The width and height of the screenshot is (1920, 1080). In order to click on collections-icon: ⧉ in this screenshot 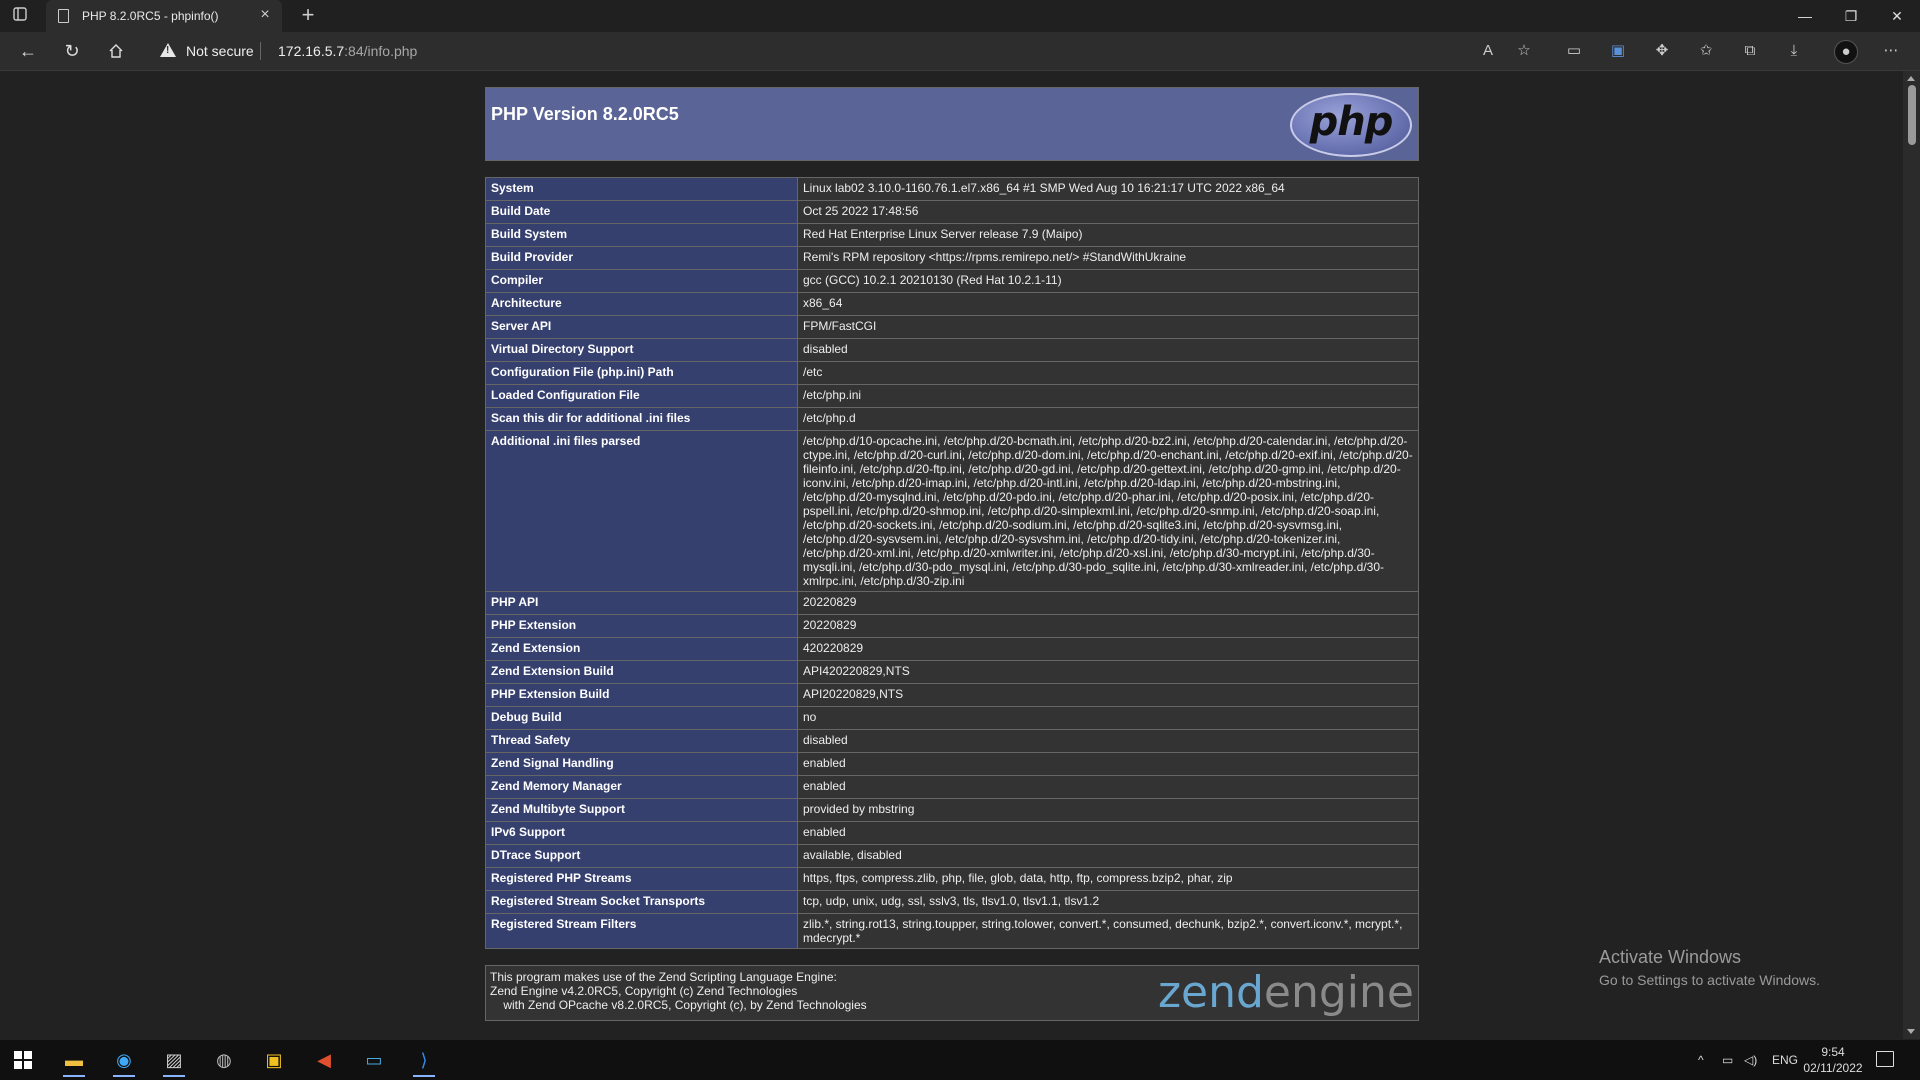, I will do `click(1750, 51)`.